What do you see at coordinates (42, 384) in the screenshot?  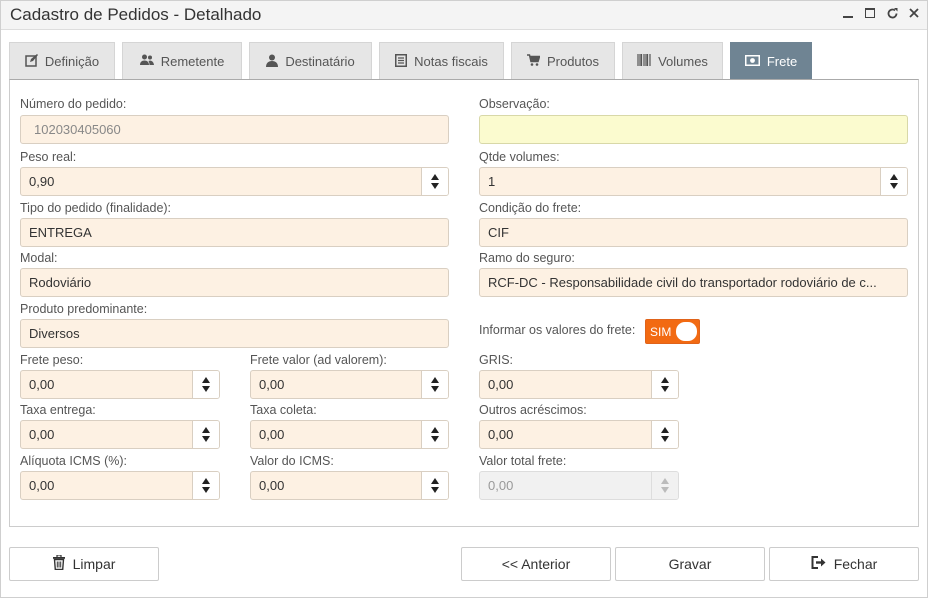 I see `frete-peso-value: 0,00` at bounding box center [42, 384].